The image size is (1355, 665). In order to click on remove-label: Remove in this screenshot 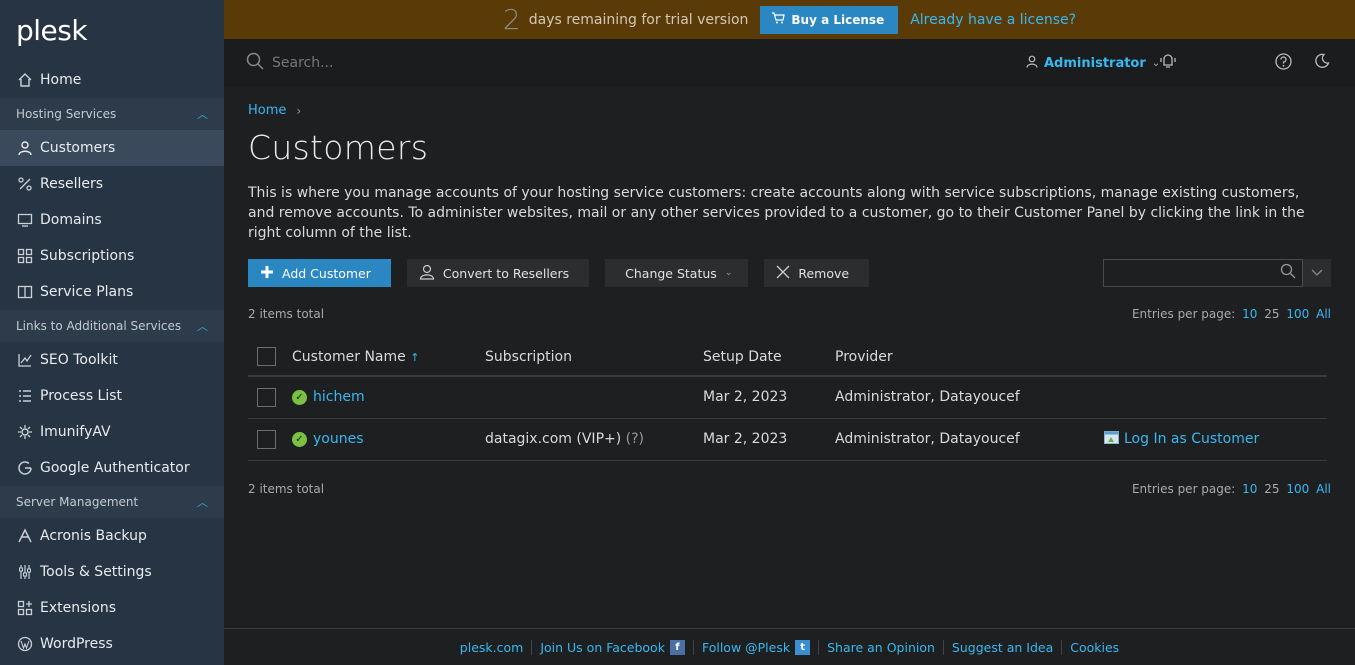, I will do `click(824, 273)`.